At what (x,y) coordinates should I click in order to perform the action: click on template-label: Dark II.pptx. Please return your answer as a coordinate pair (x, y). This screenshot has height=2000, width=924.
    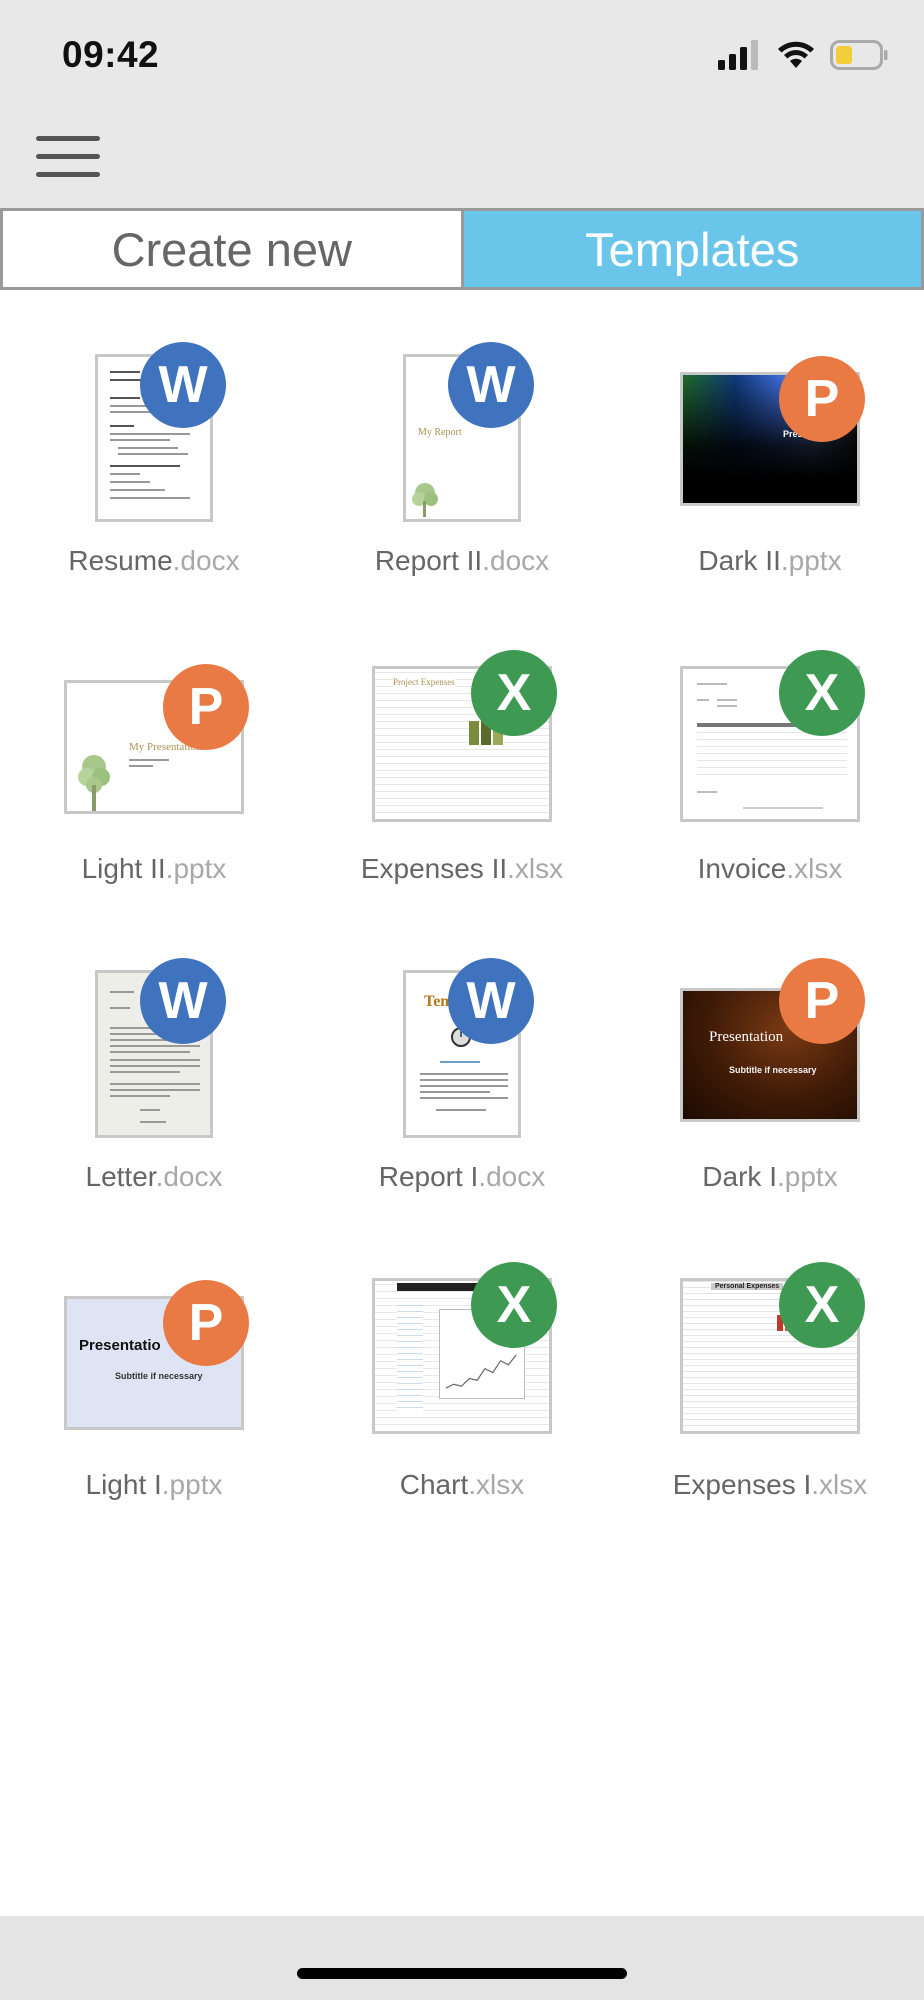
    Looking at the image, I should click on (770, 560).